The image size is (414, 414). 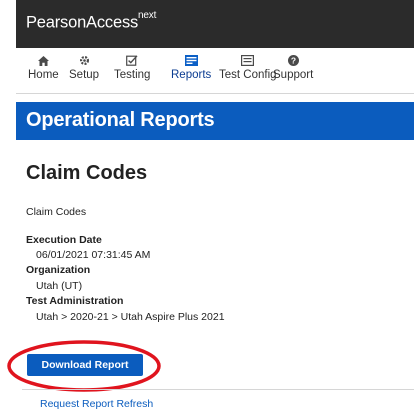 I want to click on nav-item-setup: Setup, so click(x=84, y=67).